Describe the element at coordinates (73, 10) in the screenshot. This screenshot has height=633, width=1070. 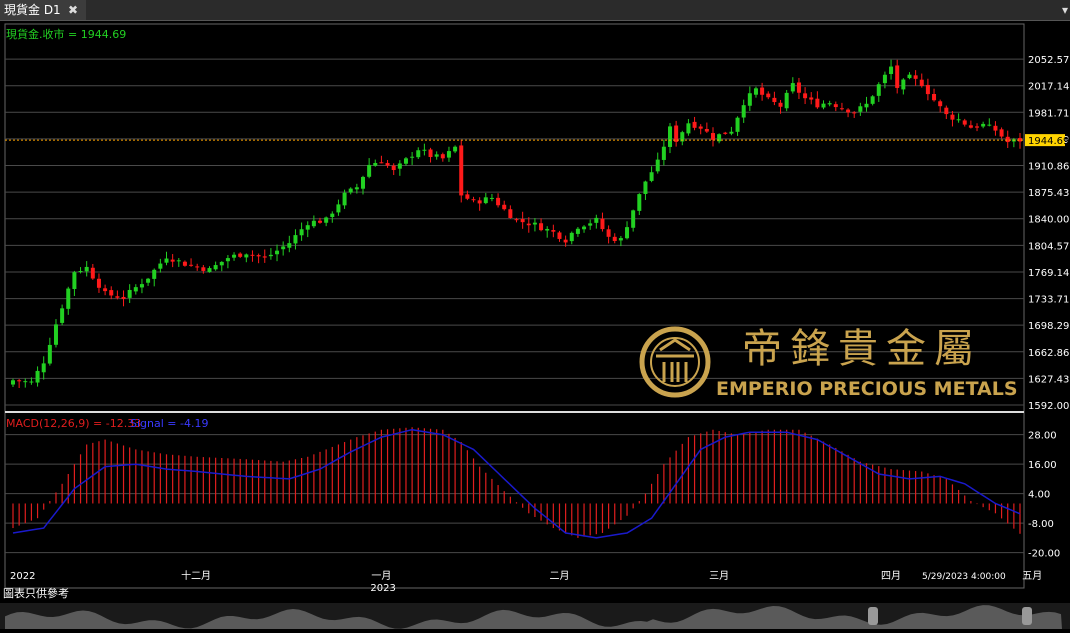
I see `close-icon: ✖` at that location.